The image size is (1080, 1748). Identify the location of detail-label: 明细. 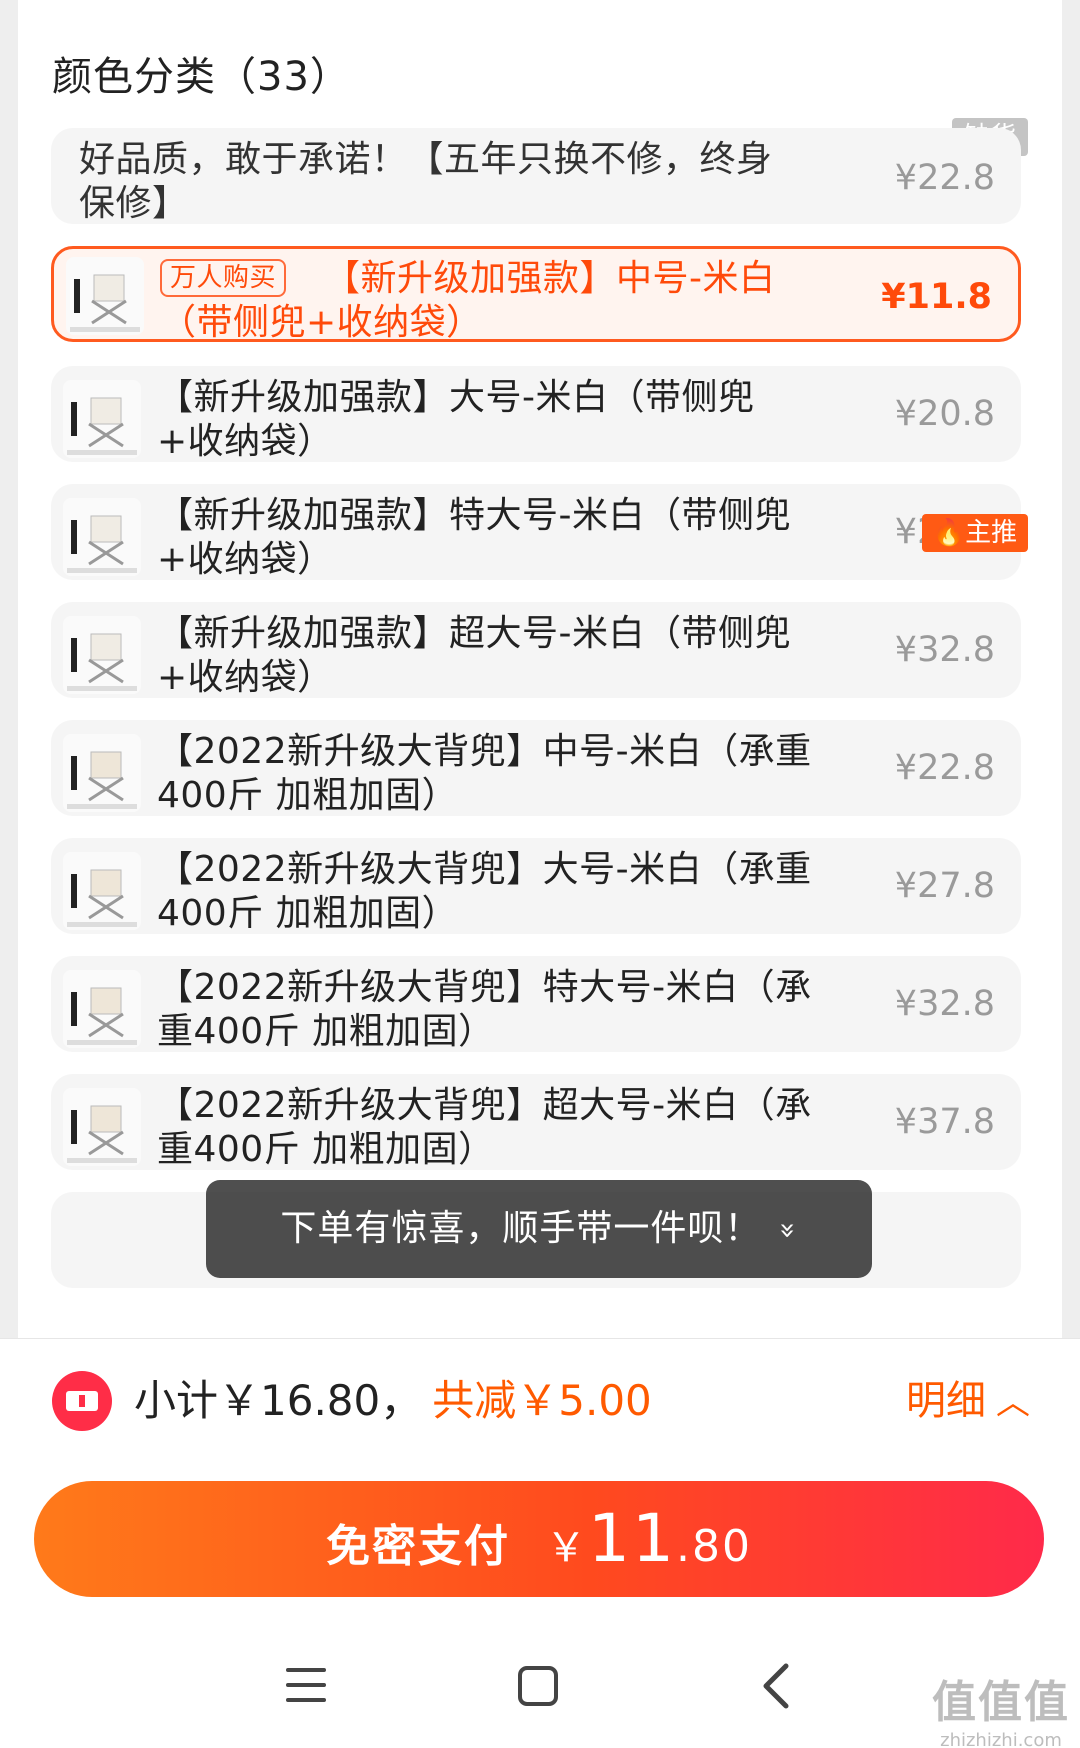
(946, 1401).